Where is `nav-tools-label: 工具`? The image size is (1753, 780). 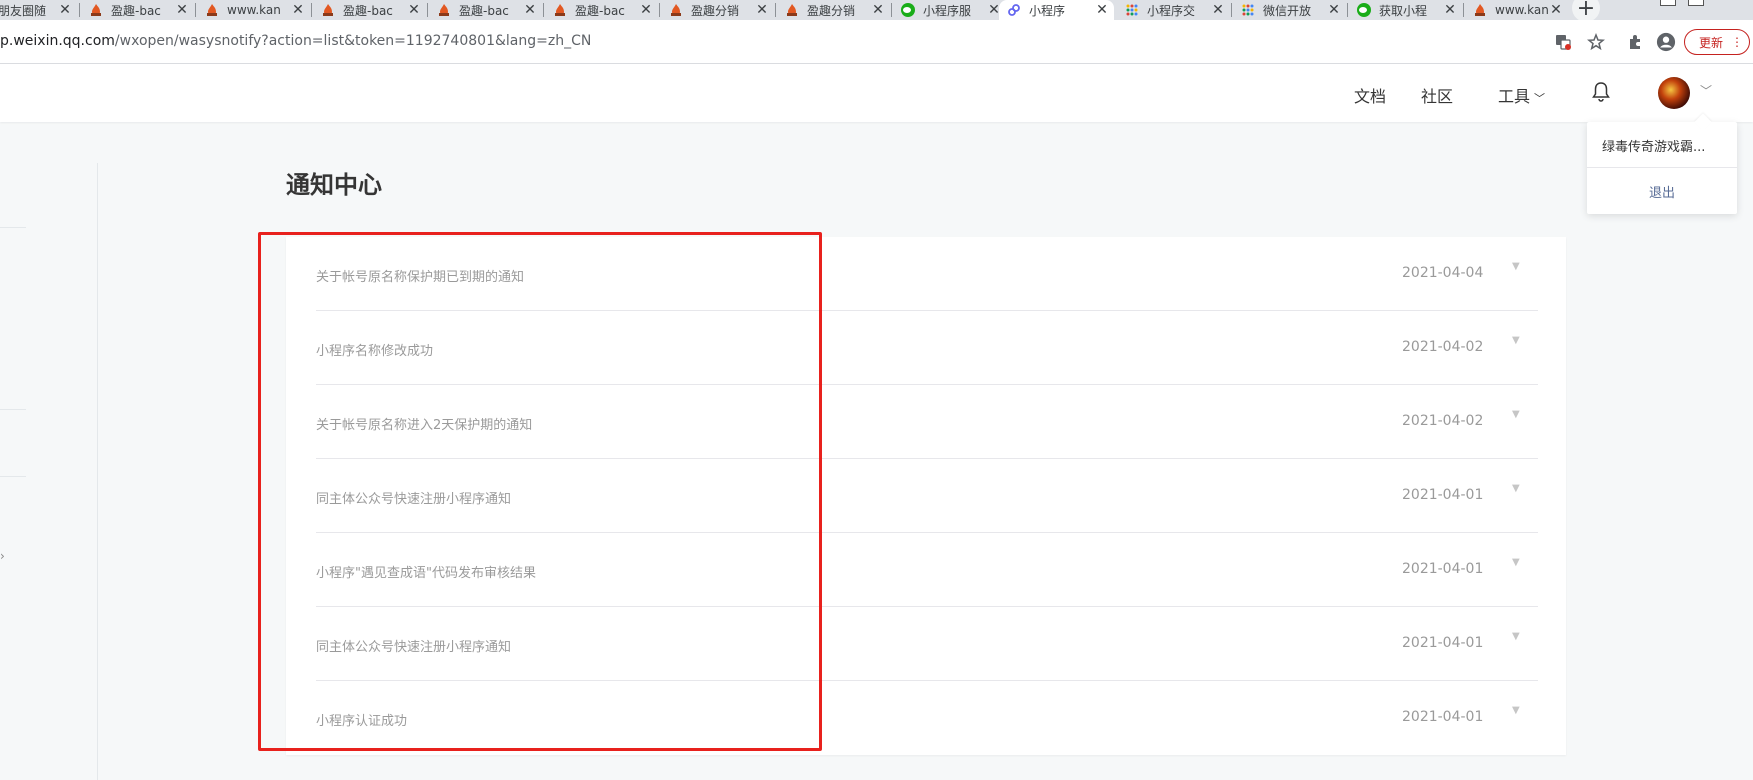 nav-tools-label: 工具 is located at coordinates (1514, 96).